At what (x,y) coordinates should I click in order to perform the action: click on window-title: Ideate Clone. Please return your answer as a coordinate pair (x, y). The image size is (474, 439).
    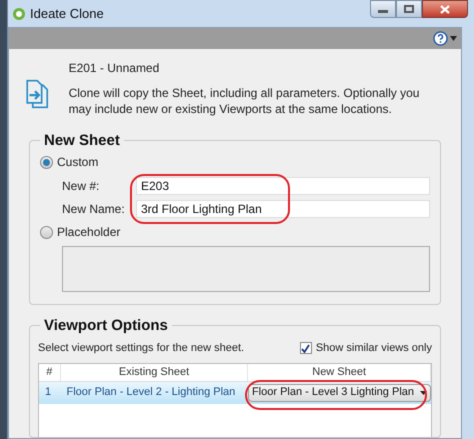
    Looking at the image, I should click on (67, 13).